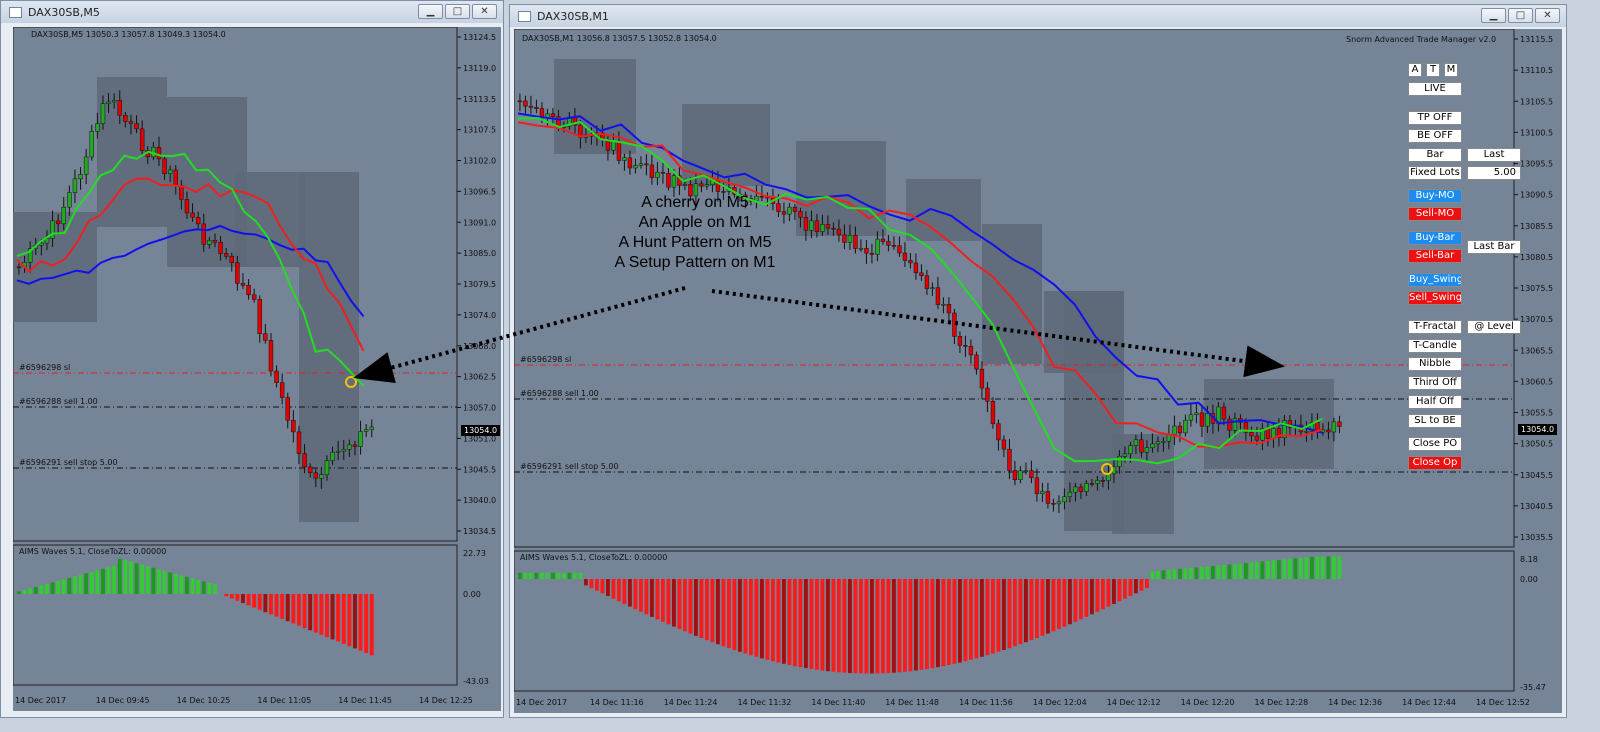 The width and height of the screenshot is (1600, 732). What do you see at coordinates (1536, 350) in the screenshot?
I see `price-tick-label: 13065.5` at bounding box center [1536, 350].